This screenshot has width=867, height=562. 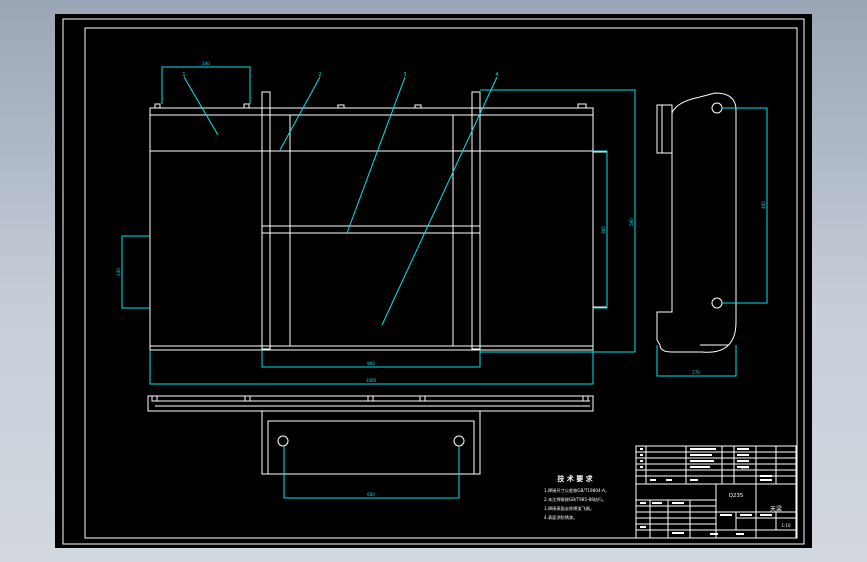 What do you see at coordinates (576, 490) in the screenshot?
I see `note-line-1: 1.焊接尺寸公差按GB/T19804-A。` at bounding box center [576, 490].